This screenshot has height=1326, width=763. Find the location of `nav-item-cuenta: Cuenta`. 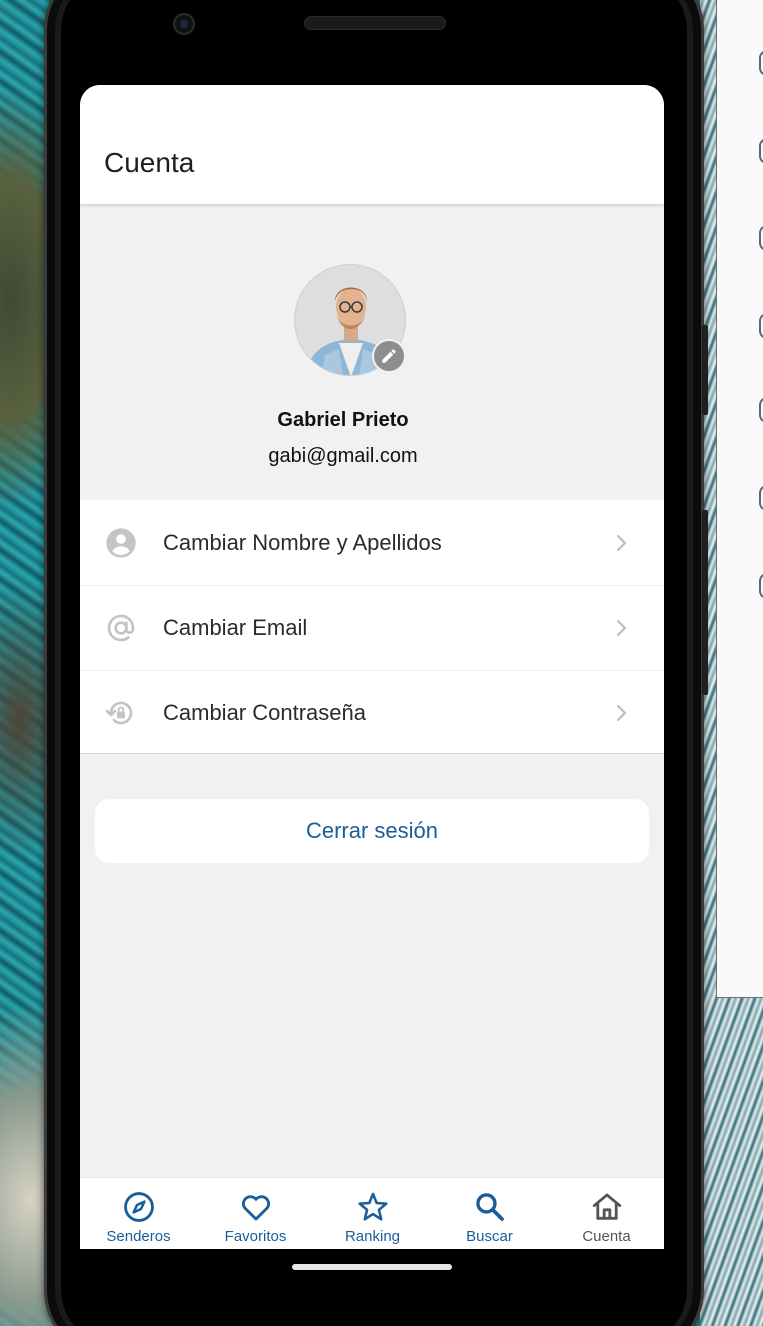

nav-item-cuenta: Cuenta is located at coordinates (606, 1213).